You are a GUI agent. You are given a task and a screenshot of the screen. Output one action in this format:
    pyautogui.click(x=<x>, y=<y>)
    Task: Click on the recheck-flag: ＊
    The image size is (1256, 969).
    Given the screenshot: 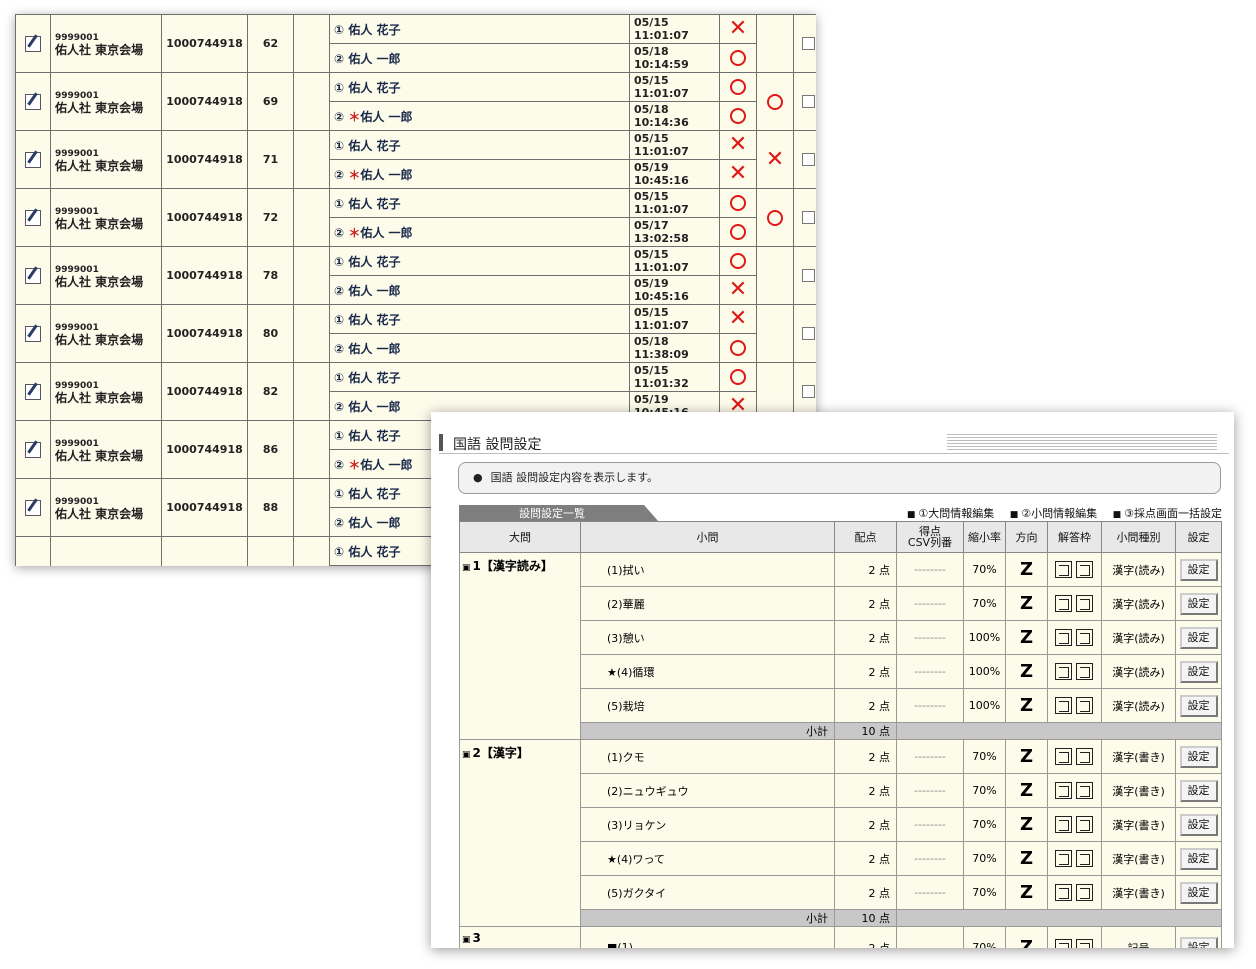 What is the action you would take?
    pyautogui.click(x=354, y=232)
    